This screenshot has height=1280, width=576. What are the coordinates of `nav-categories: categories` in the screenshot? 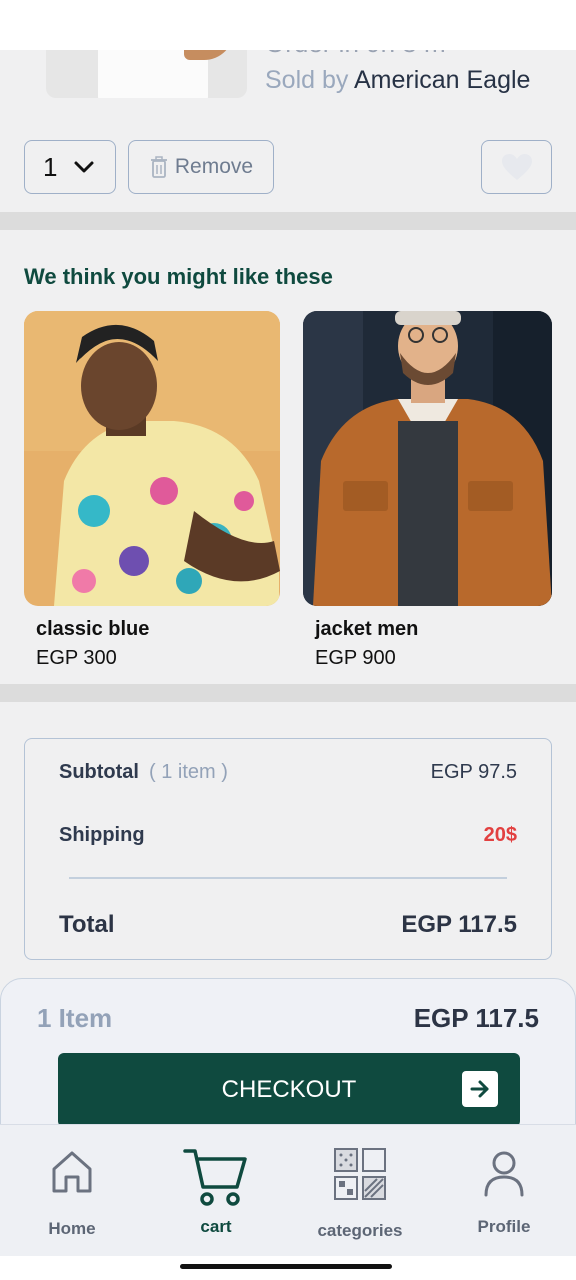 It's located at (360, 1191).